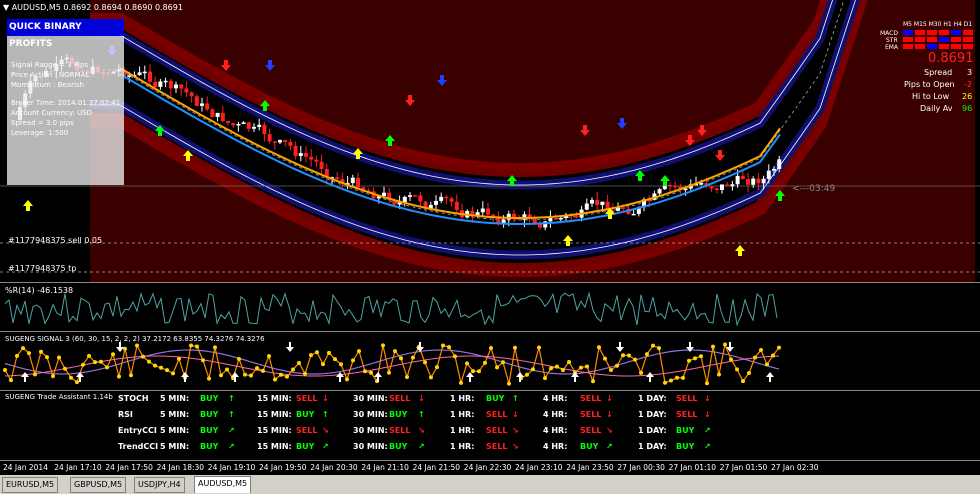 This screenshot has width=980, height=494. I want to click on chart-tab: EURUSD,M5, so click(30, 485).